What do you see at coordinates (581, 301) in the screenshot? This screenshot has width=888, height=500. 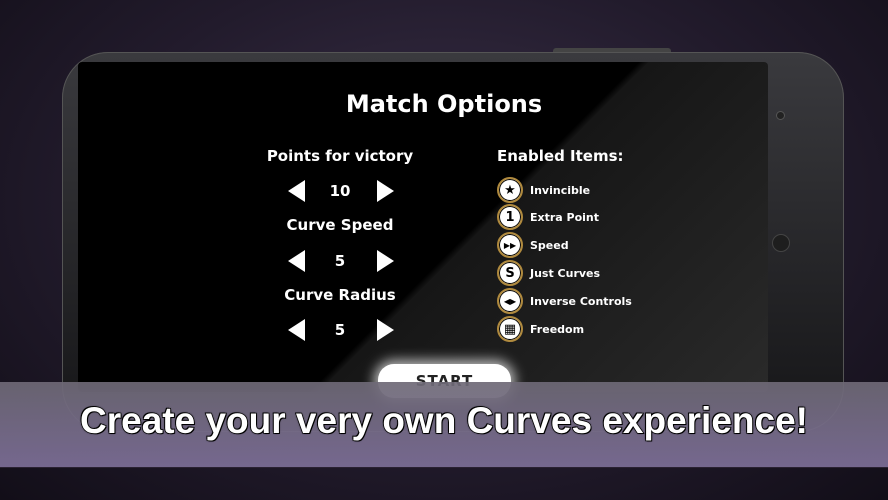 I see `item-label: Inverse Controls` at bounding box center [581, 301].